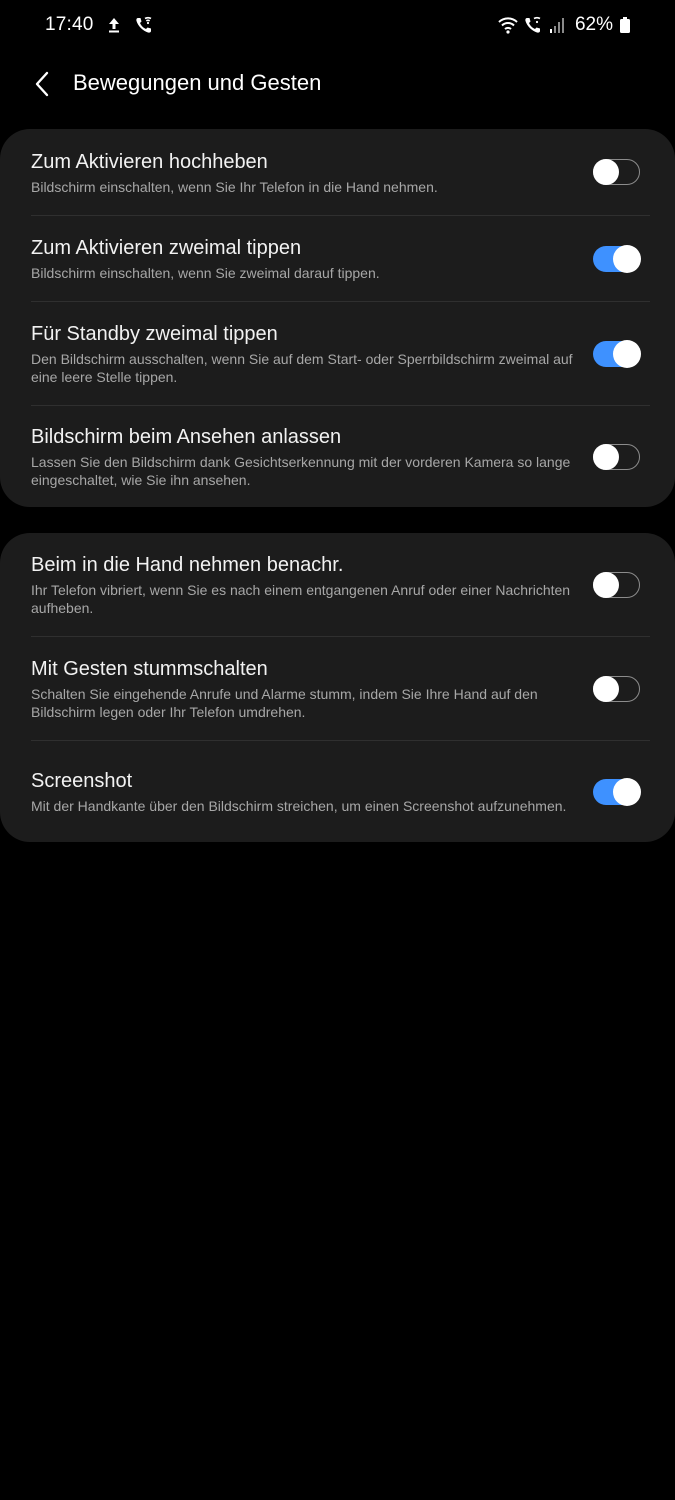 This screenshot has height=1500, width=675. Describe the element at coordinates (559, 25) in the screenshot. I see `signal-icon` at that location.